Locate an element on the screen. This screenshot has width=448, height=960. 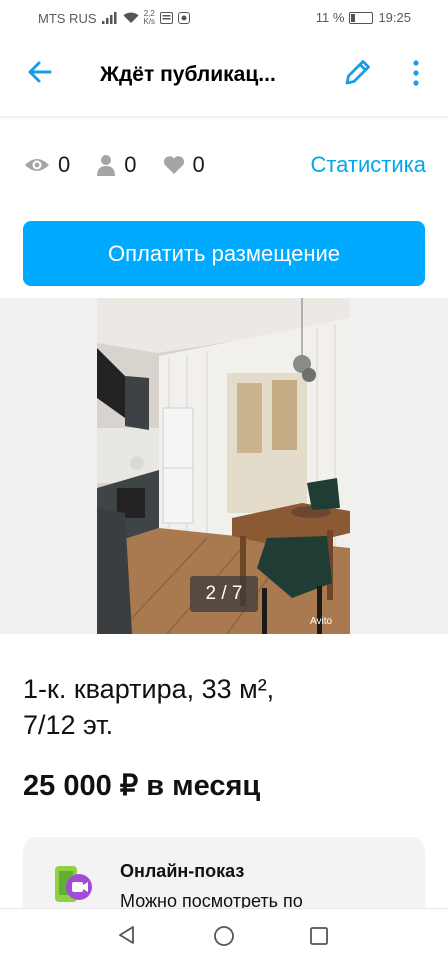
notification-app-icon is located at coordinates (184, 18).